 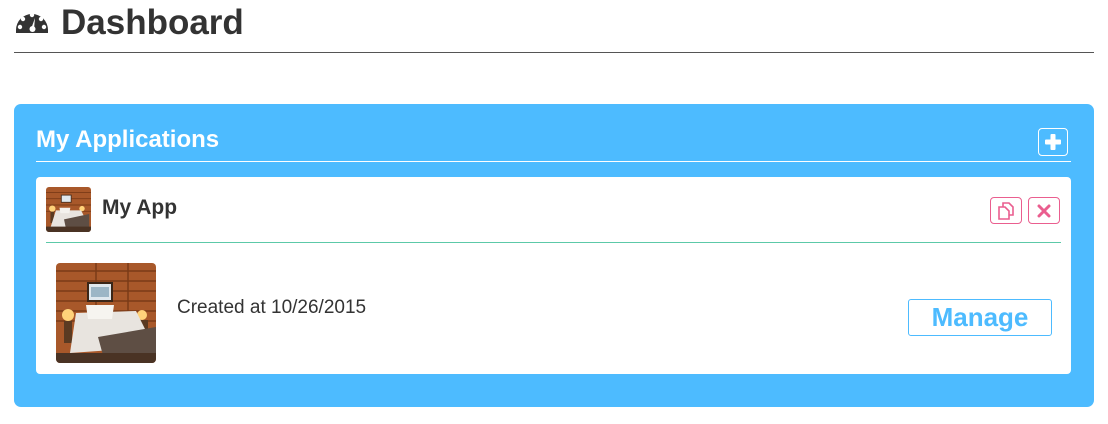 I want to click on delete-app-button, so click(x=1044, y=210).